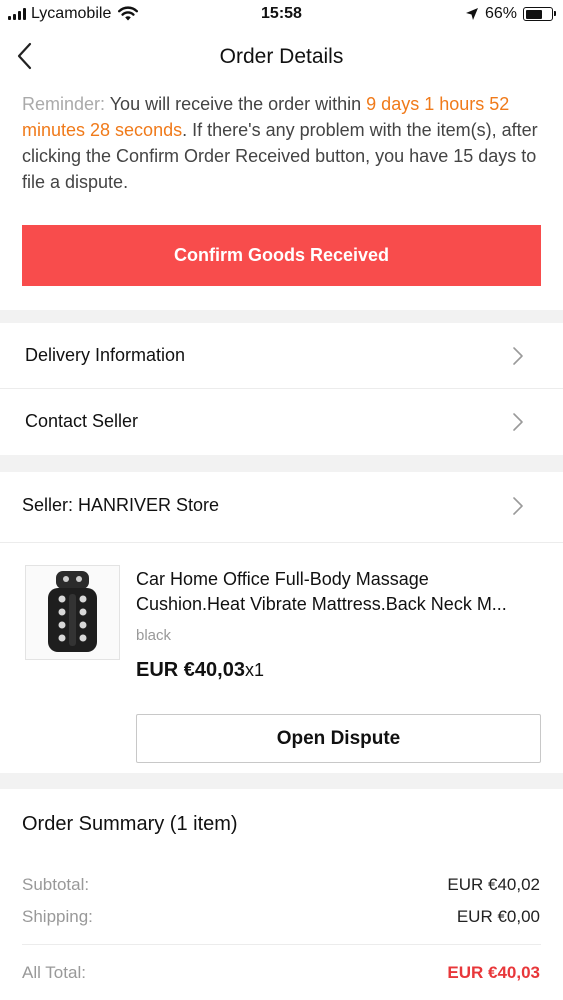 The image size is (563, 1000). What do you see at coordinates (281, 255) in the screenshot?
I see `confirm-goods-received-button: Confirm Goods Received` at bounding box center [281, 255].